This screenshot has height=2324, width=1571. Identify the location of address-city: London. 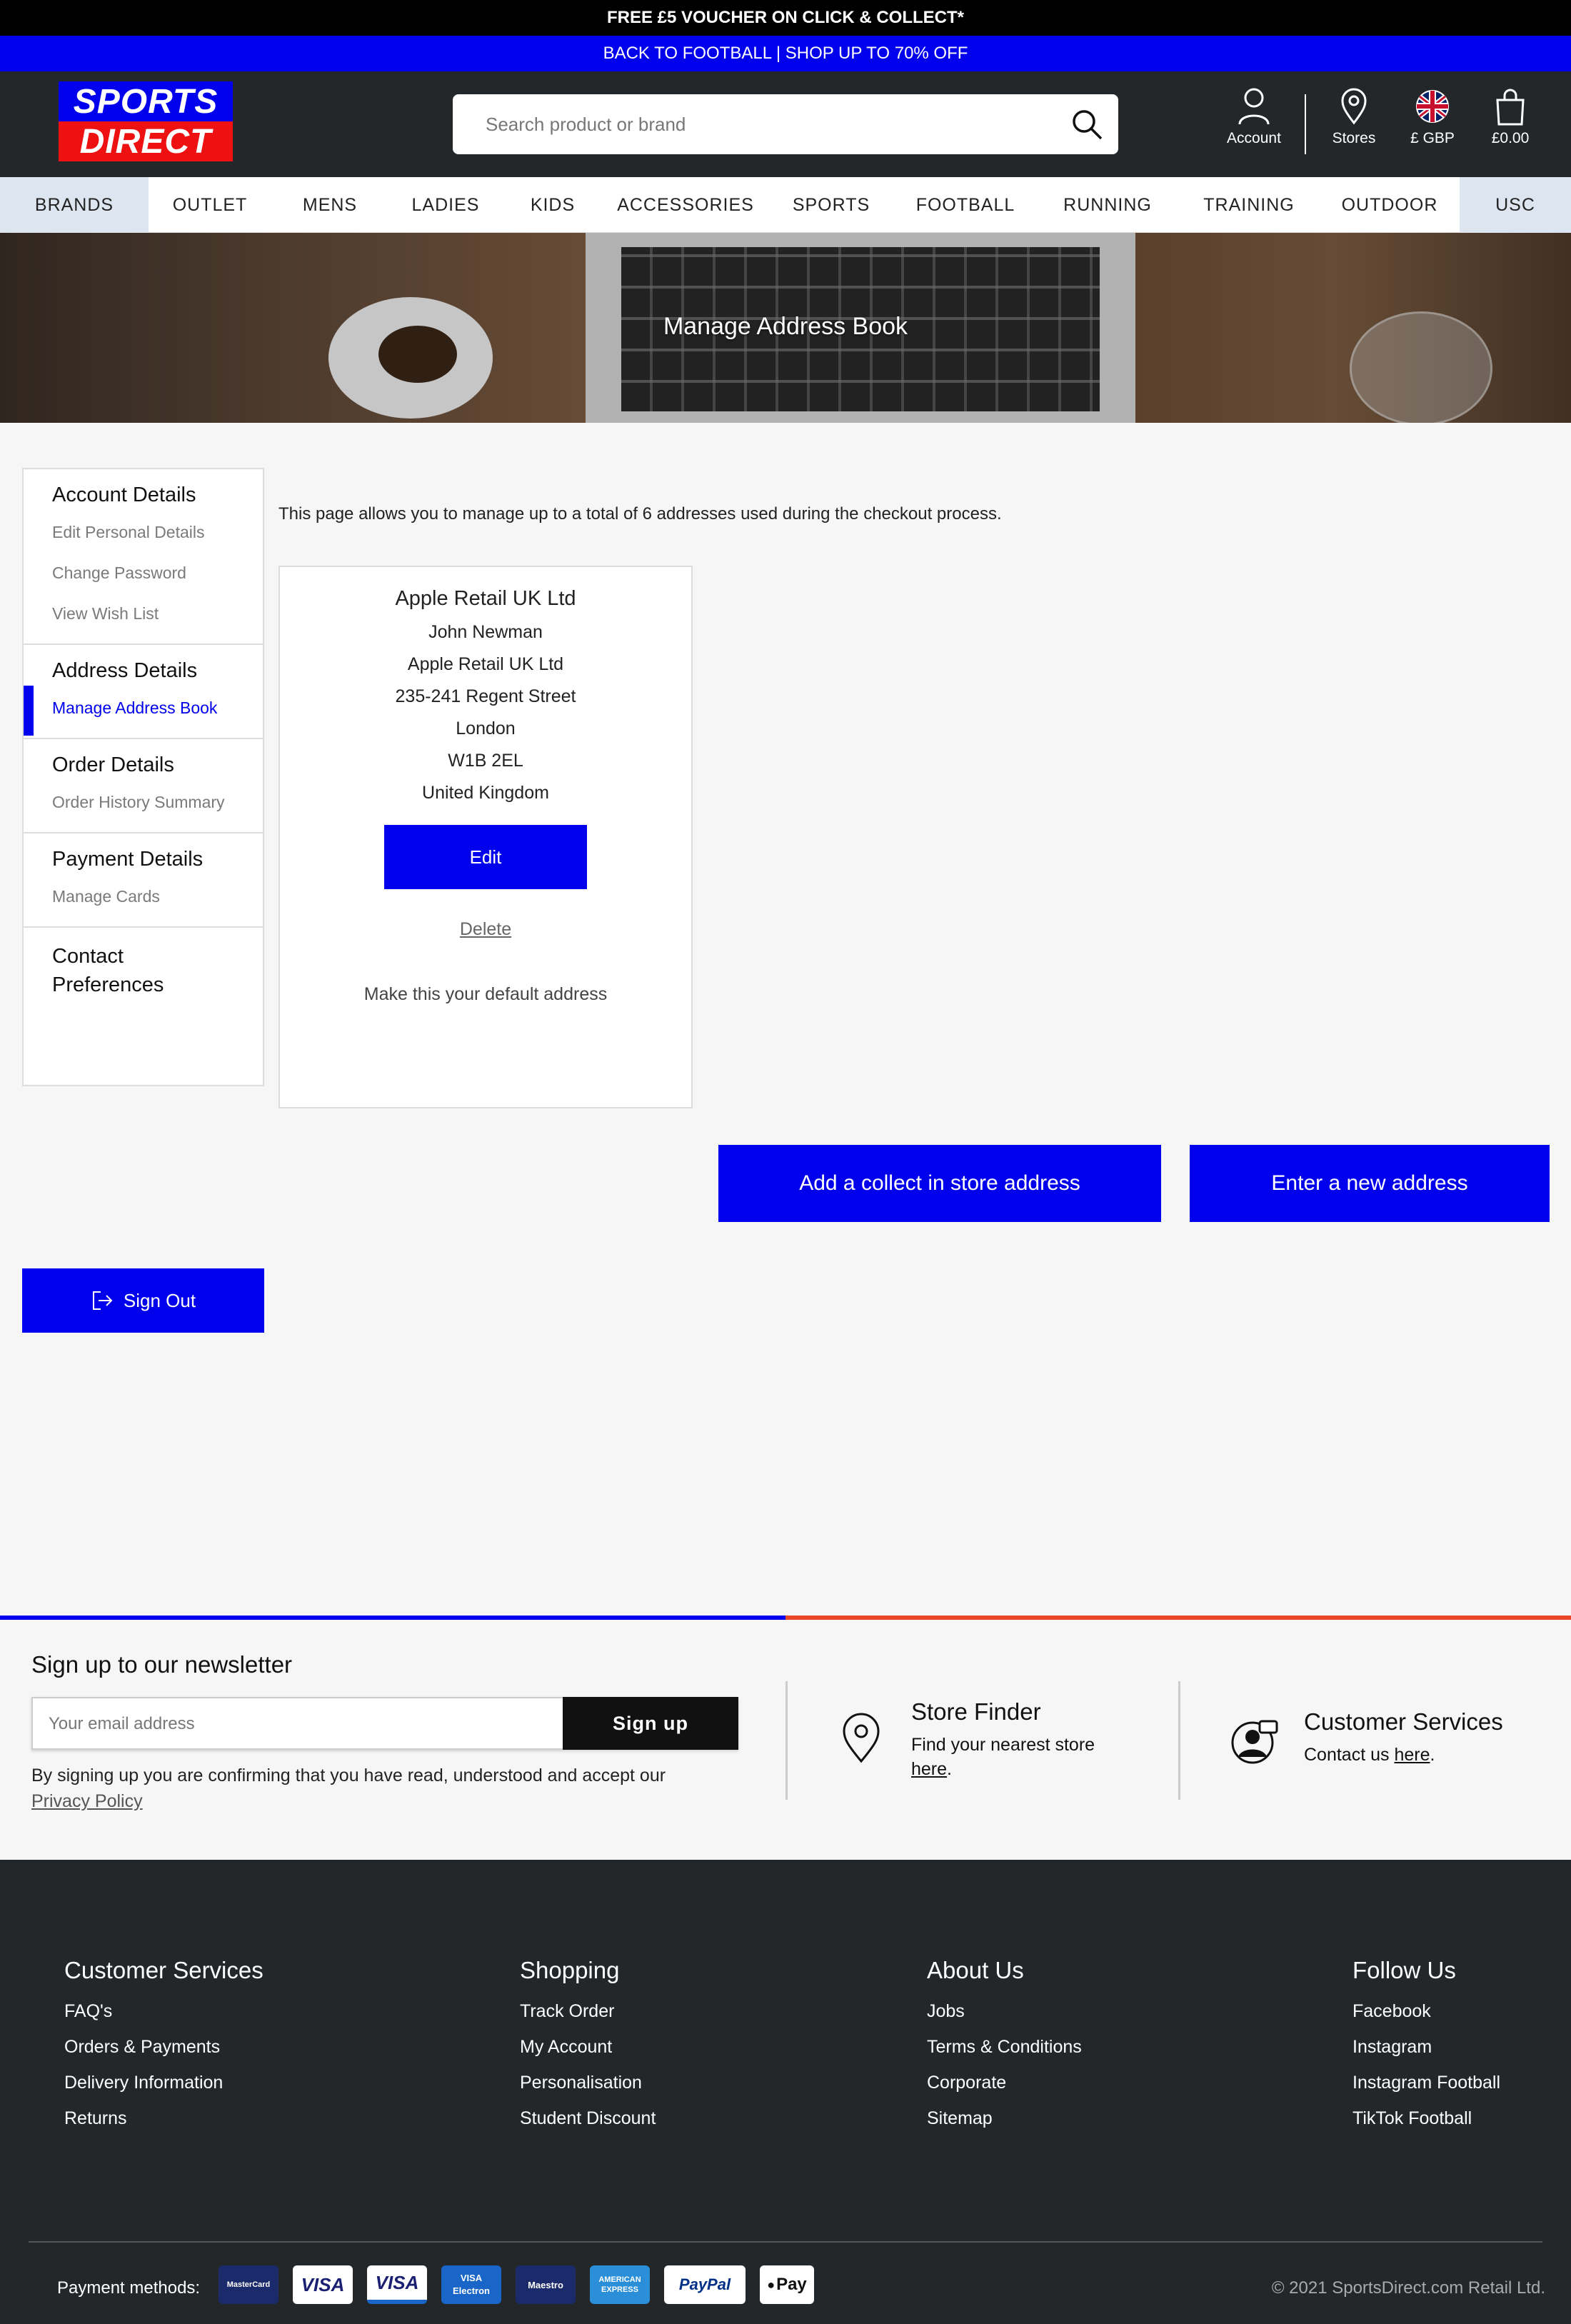
(486, 728).